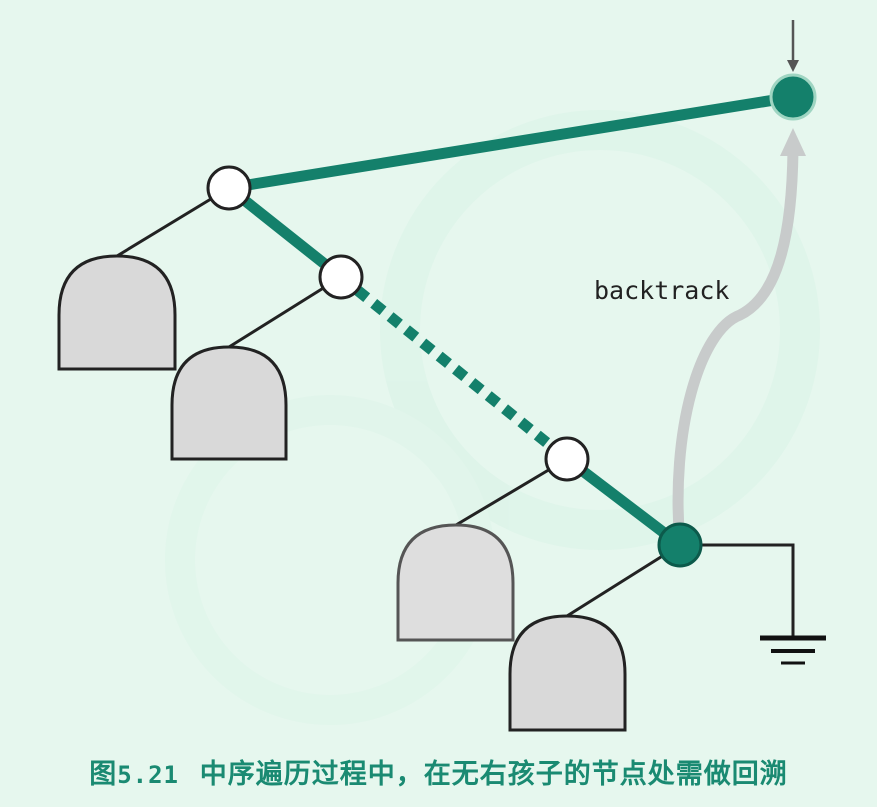 This screenshot has height=807, width=877. What do you see at coordinates (103, 774) in the screenshot?
I see `caption-prefix: 图` at bounding box center [103, 774].